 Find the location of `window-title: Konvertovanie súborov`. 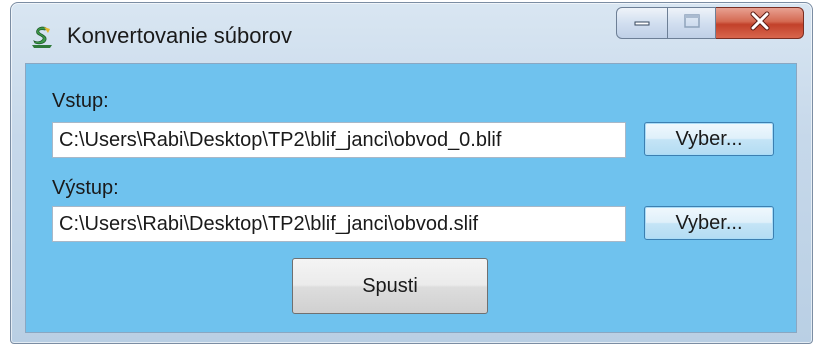

window-title: Konvertovanie súborov is located at coordinates (180, 35).